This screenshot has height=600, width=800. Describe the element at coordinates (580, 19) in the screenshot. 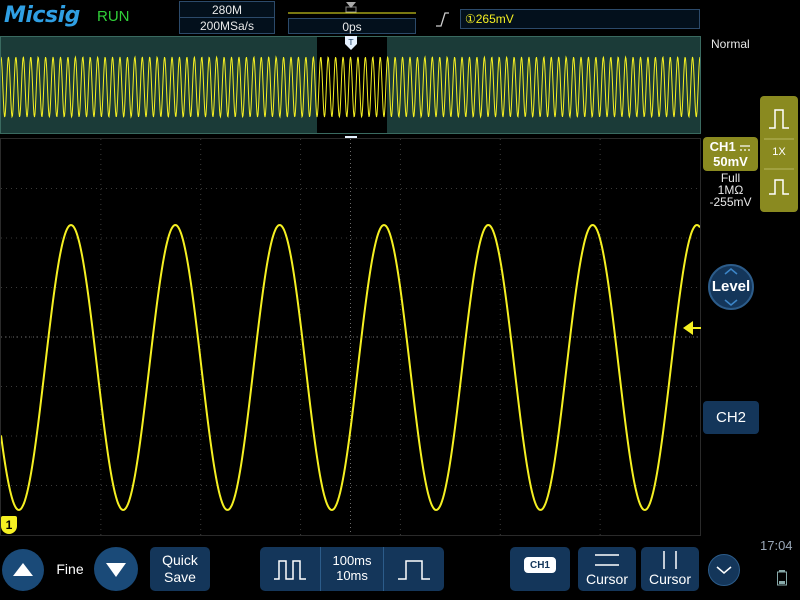

I see `trigger-level-readout: ①265mV` at that location.